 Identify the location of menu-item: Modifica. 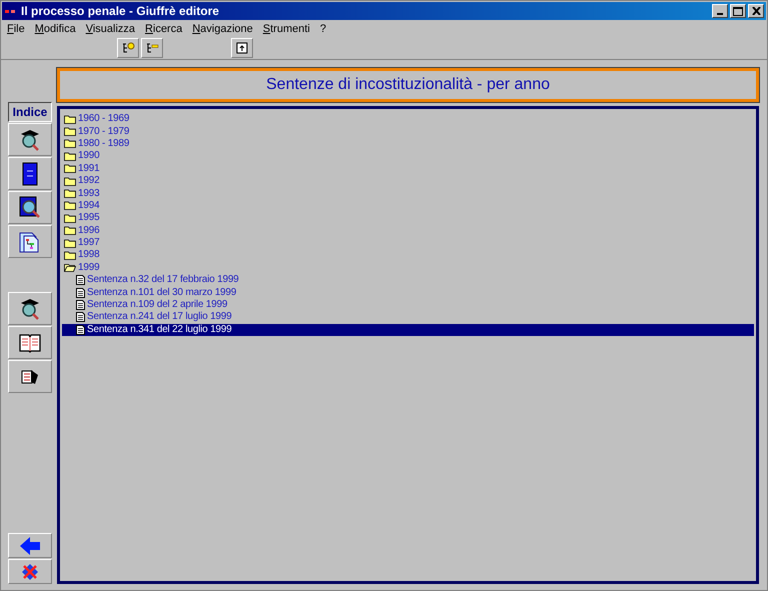
(55, 29).